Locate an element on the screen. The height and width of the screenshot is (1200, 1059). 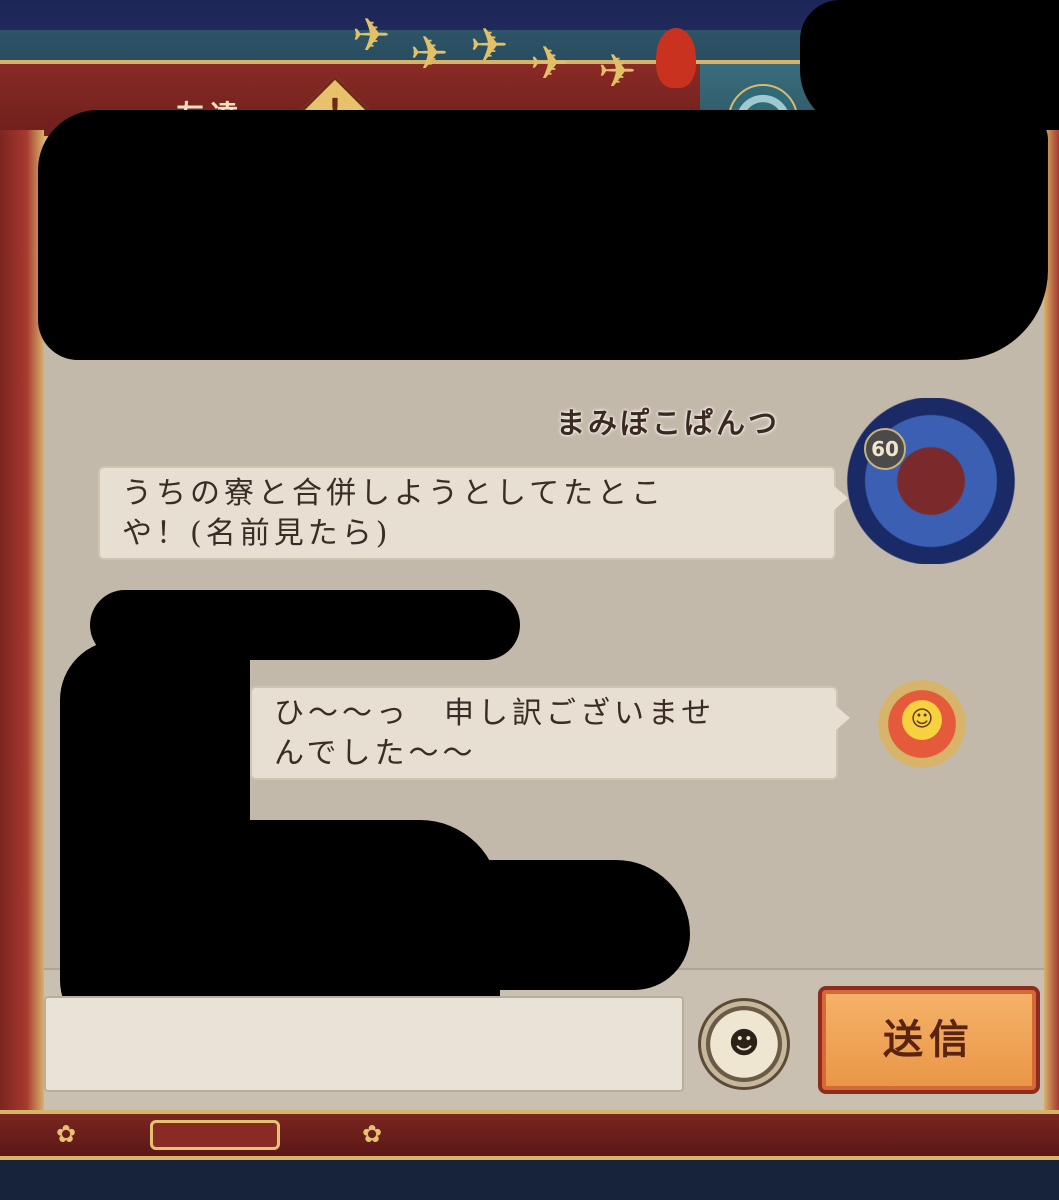
send-button-label: 送信 is located at coordinates (929, 1039).